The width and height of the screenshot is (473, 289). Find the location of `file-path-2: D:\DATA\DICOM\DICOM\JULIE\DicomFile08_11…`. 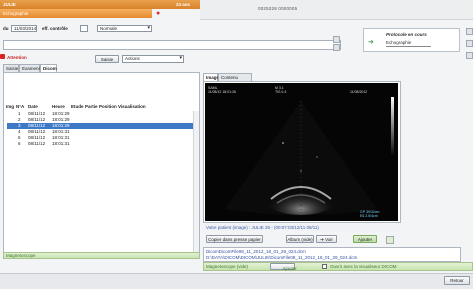

file-path-2: D:\DATA\DICOM\DICOM\JULIE\DicomFile08_11… is located at coordinates (282, 257).